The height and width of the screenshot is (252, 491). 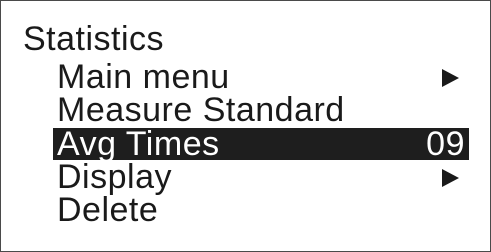 I want to click on menu-item-label: Main menu, so click(x=143, y=77).